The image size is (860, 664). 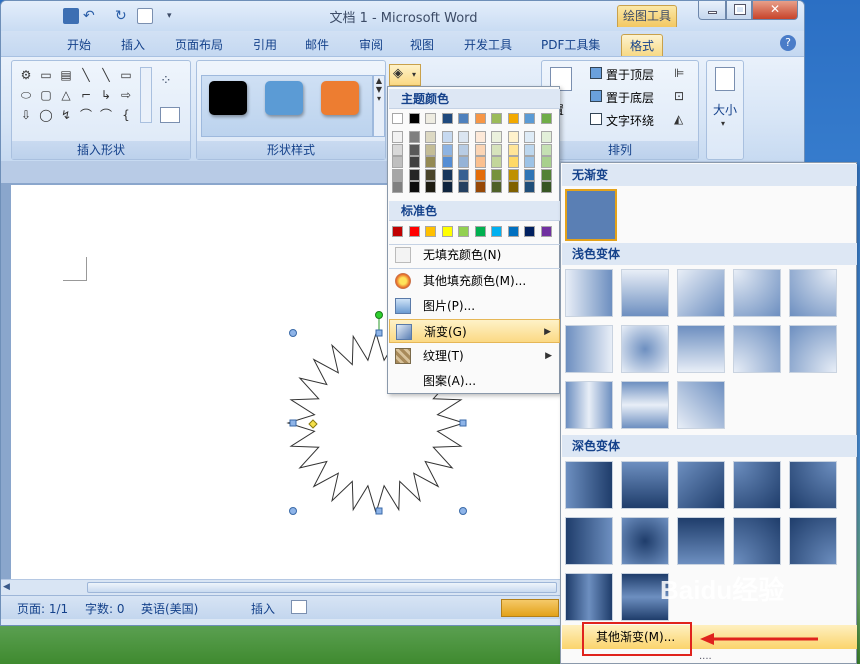 I want to click on shape-option: ▢, so click(x=46, y=95).